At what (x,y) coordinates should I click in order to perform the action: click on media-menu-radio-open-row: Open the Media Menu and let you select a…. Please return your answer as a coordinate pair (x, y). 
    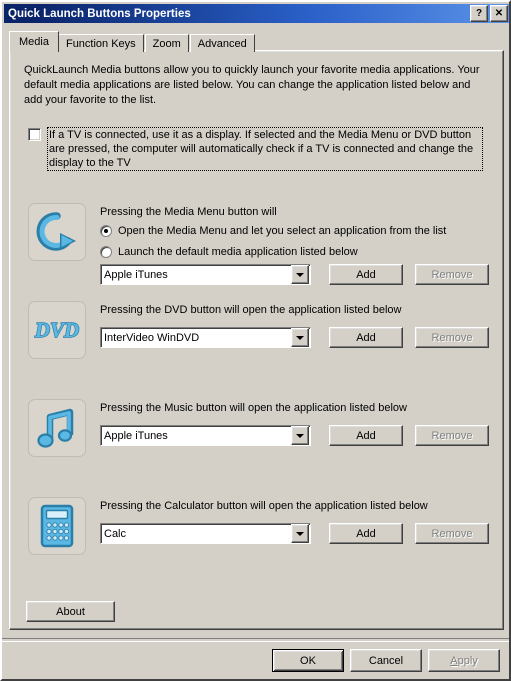
    Looking at the image, I should click on (273, 231).